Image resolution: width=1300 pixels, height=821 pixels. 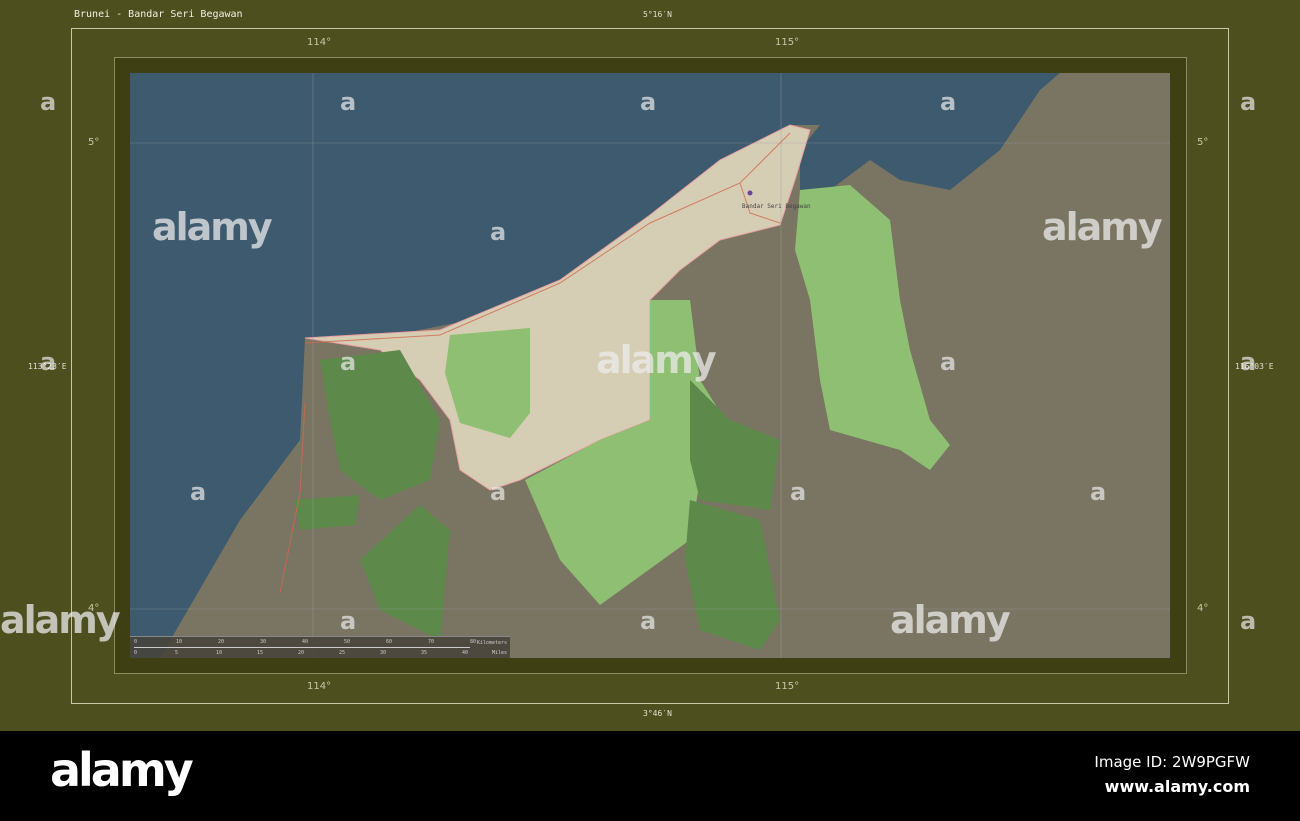 What do you see at coordinates (1177, 786) in the screenshot?
I see `site-url: www.alamy.com` at bounding box center [1177, 786].